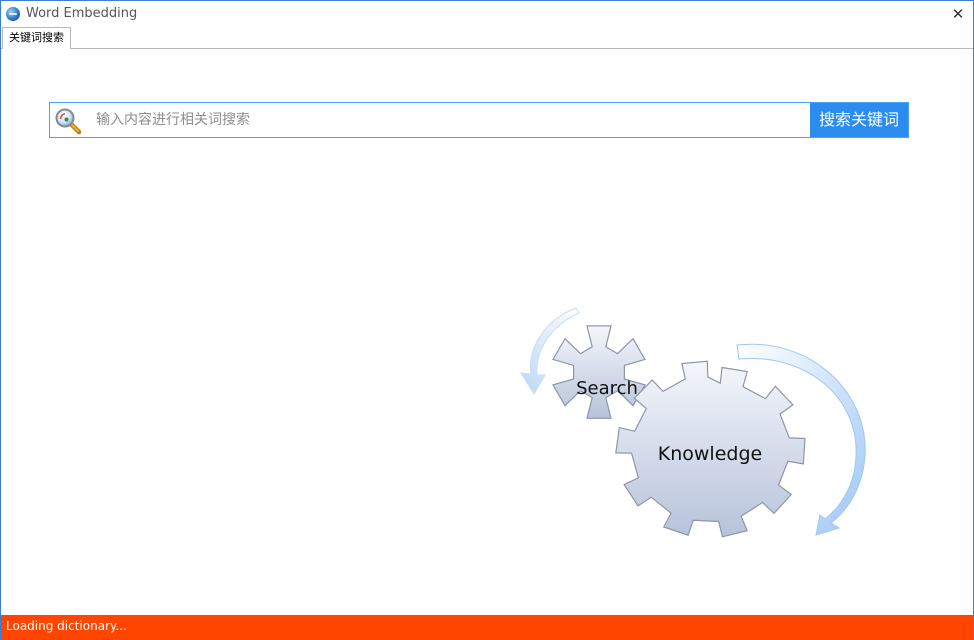  What do you see at coordinates (710, 454) in the screenshot?
I see `knowledge-gear-label: Knowledge` at bounding box center [710, 454].